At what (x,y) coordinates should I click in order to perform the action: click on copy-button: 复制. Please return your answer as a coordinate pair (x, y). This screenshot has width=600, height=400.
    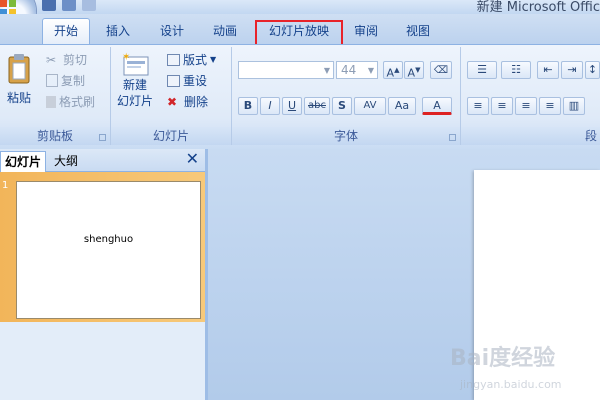
    Looking at the image, I should click on (65, 80).